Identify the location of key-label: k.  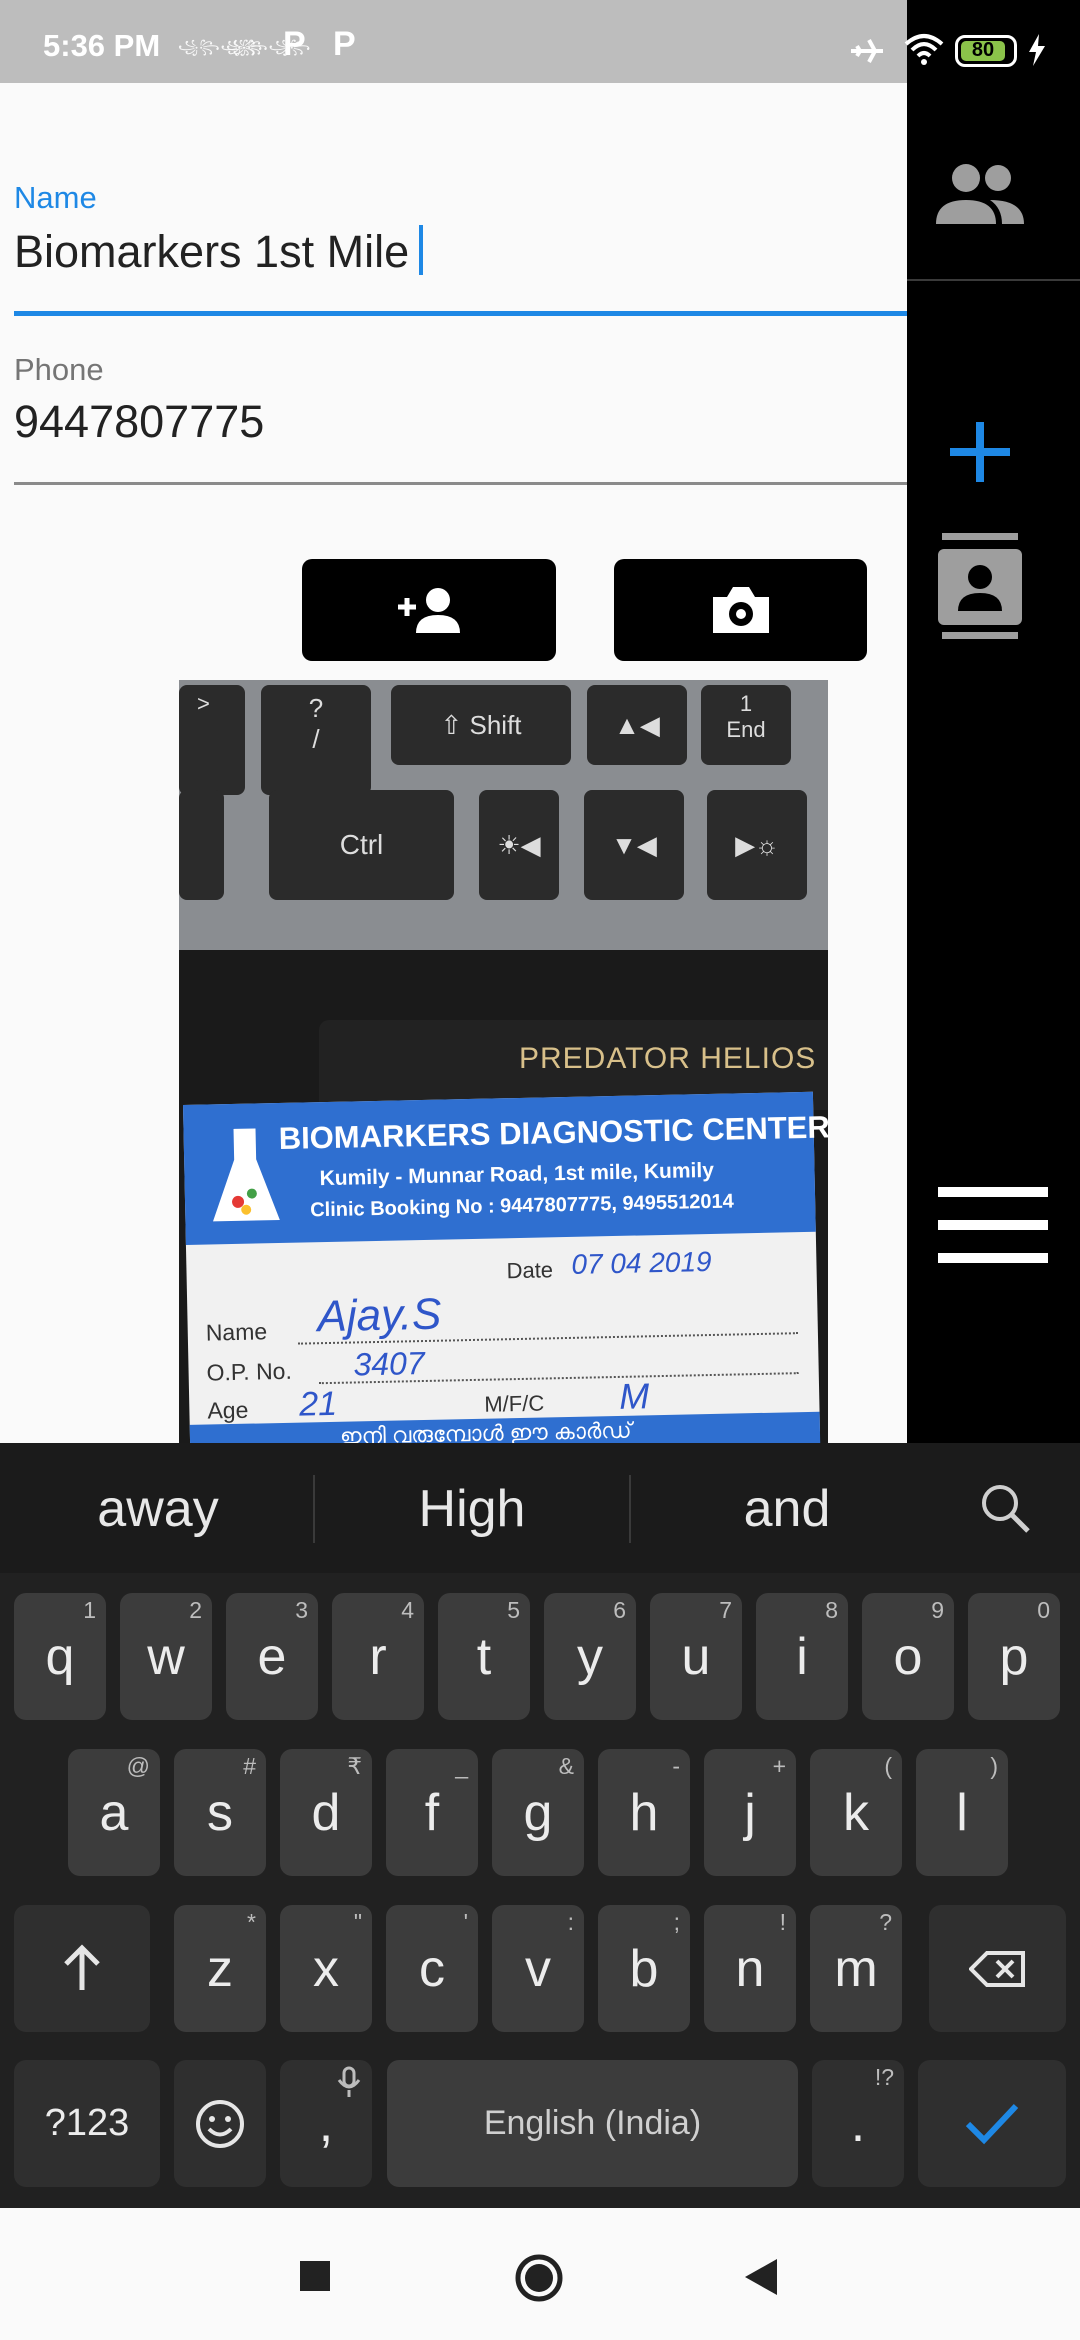
(856, 1812).